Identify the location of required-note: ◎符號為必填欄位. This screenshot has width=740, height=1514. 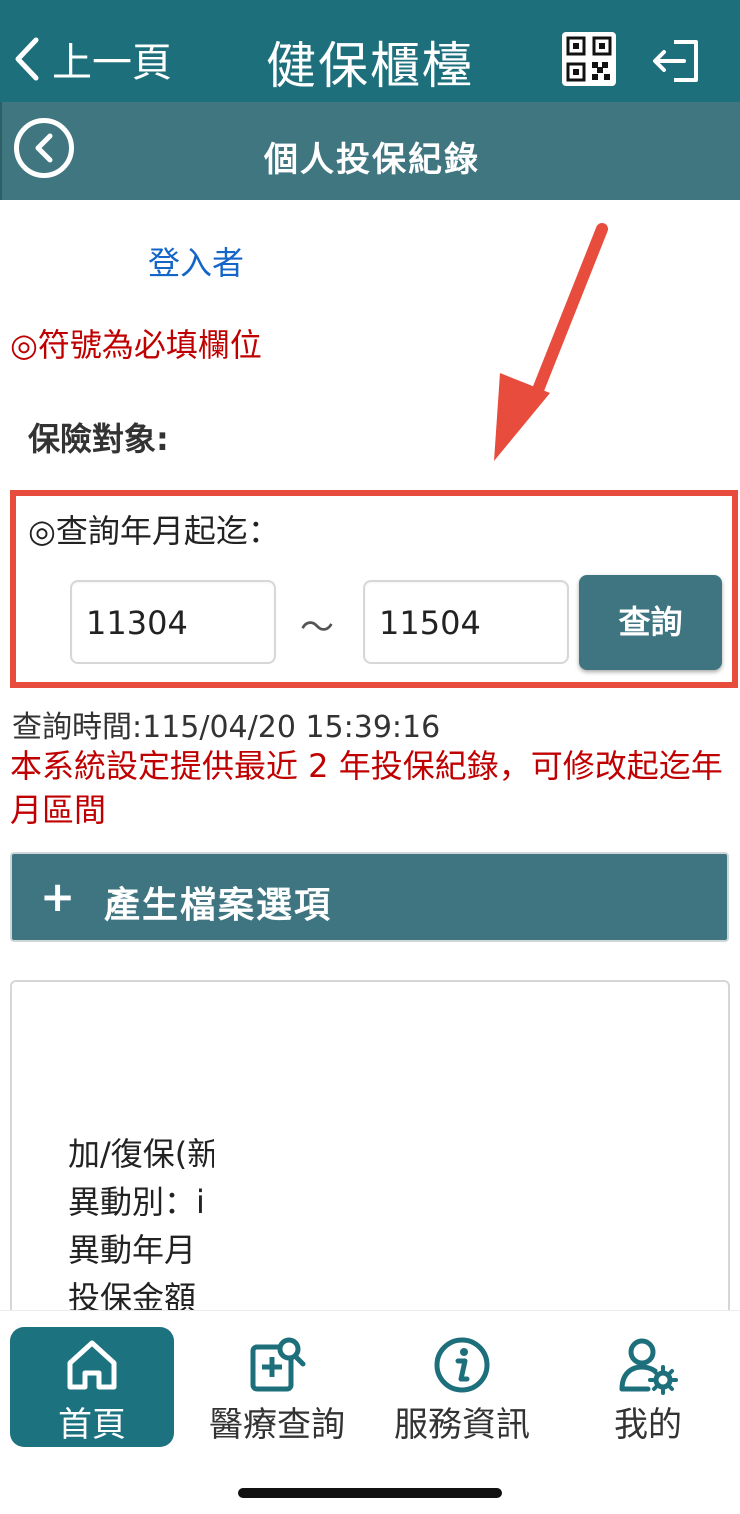
(136, 345).